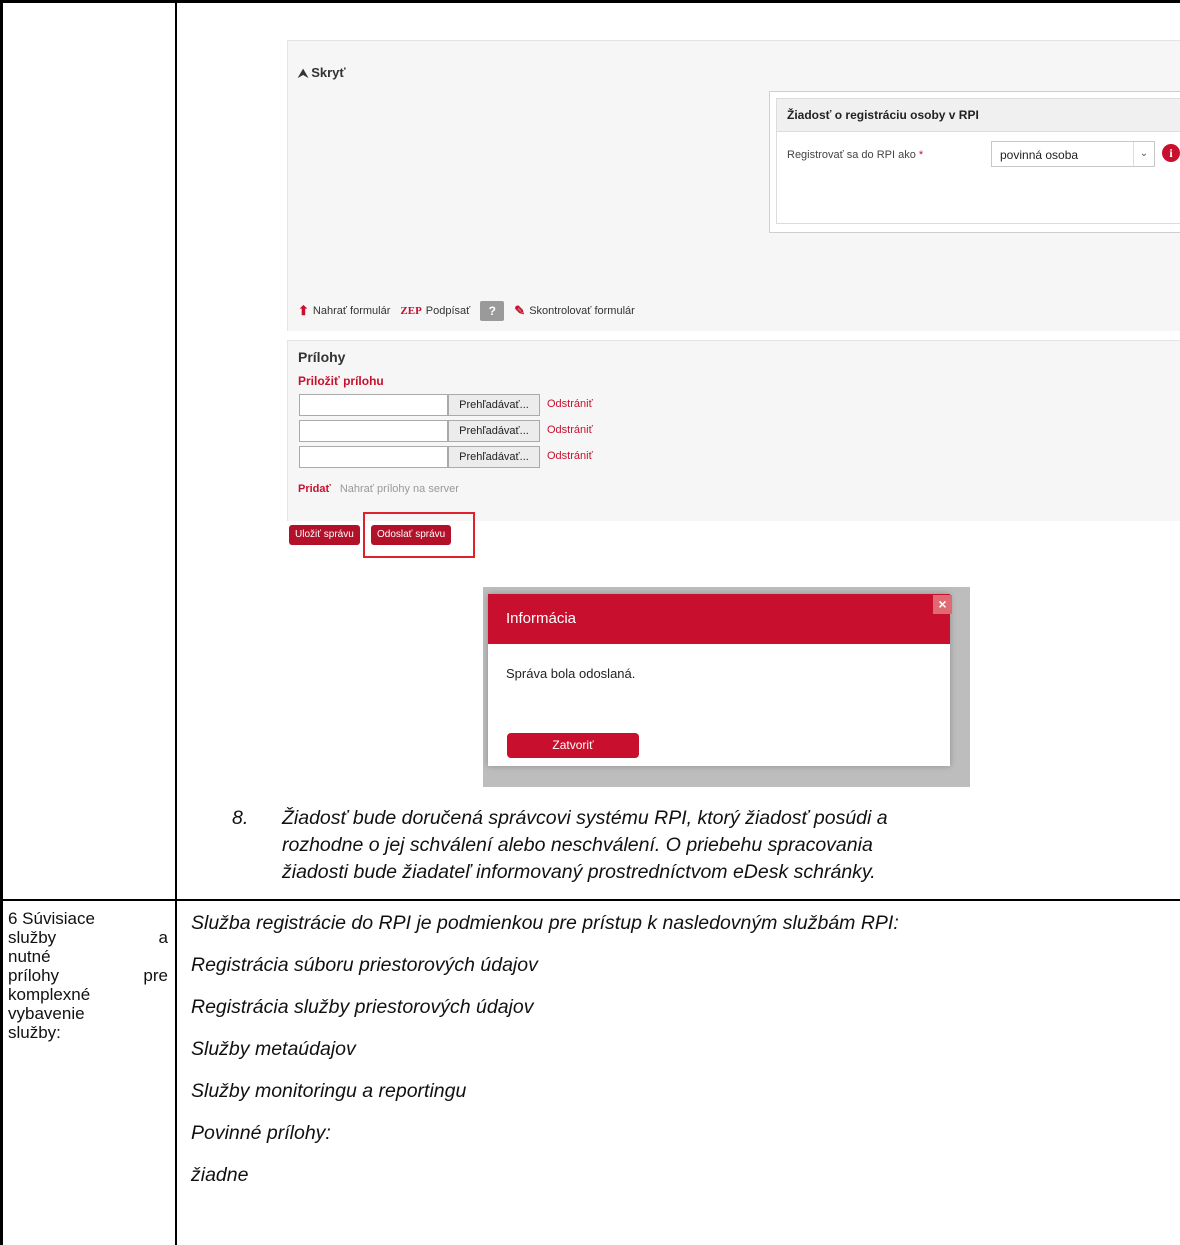 The height and width of the screenshot is (1245, 1180). I want to click on row-6-label-line: prílohy pre, so click(88, 975).